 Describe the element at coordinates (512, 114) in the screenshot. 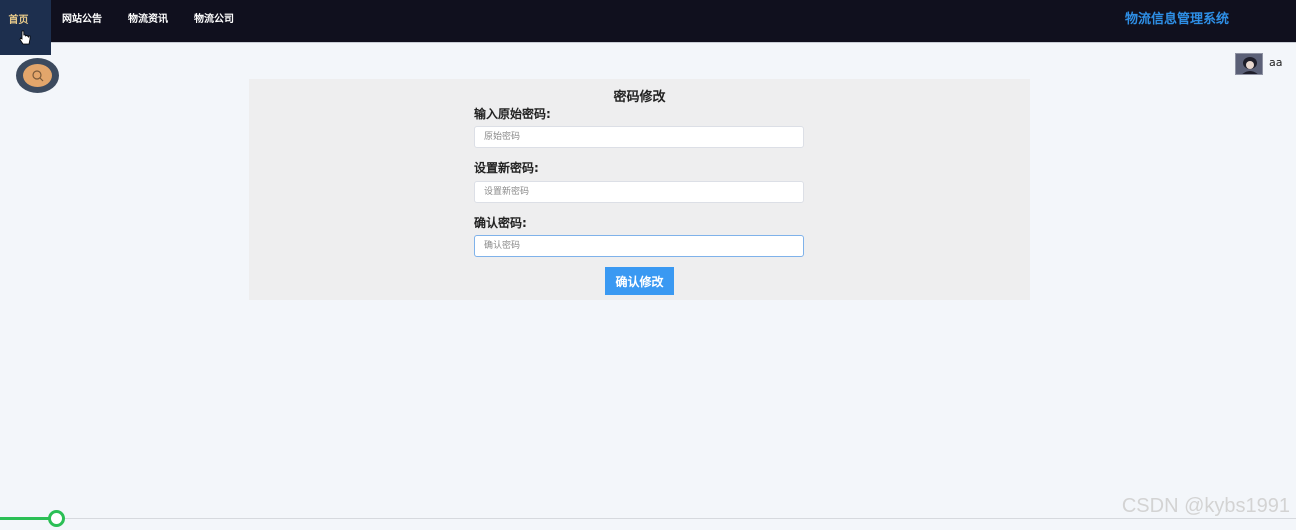

I see `original-password-label: 输入原始密码:` at that location.